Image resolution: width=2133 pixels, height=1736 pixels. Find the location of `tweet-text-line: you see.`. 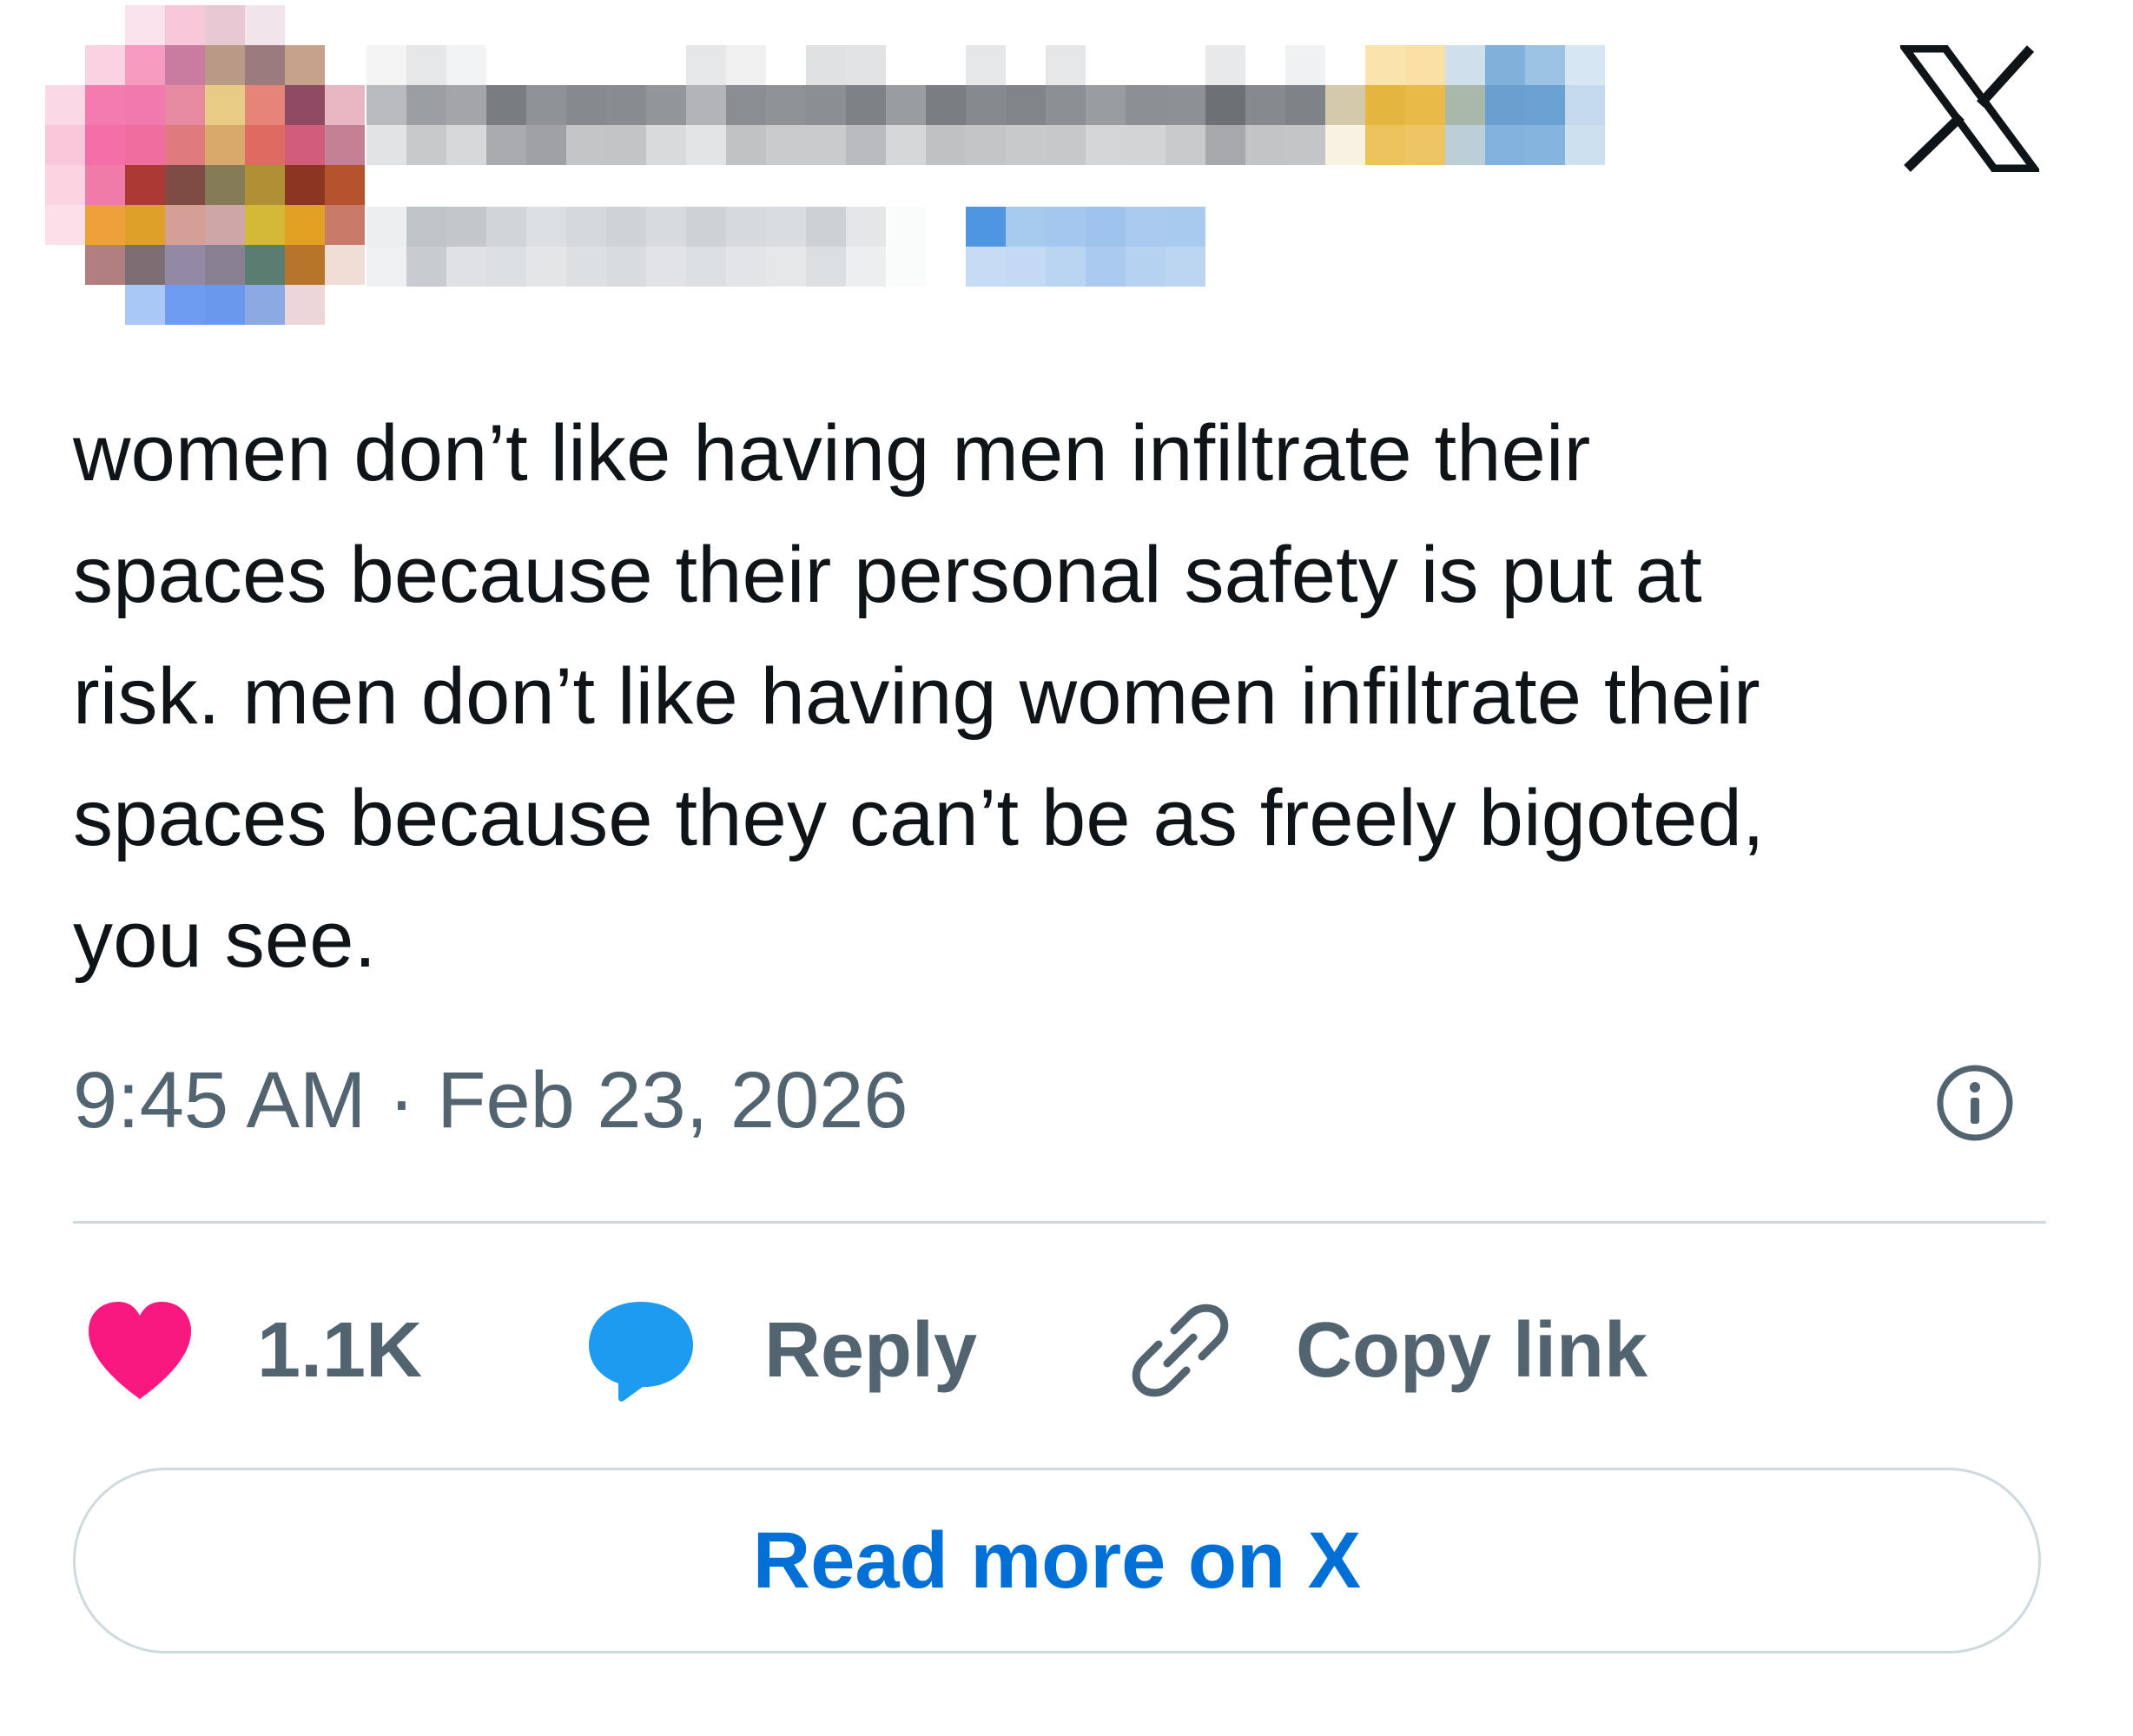

tweet-text-line: you see. is located at coordinates (225, 939).